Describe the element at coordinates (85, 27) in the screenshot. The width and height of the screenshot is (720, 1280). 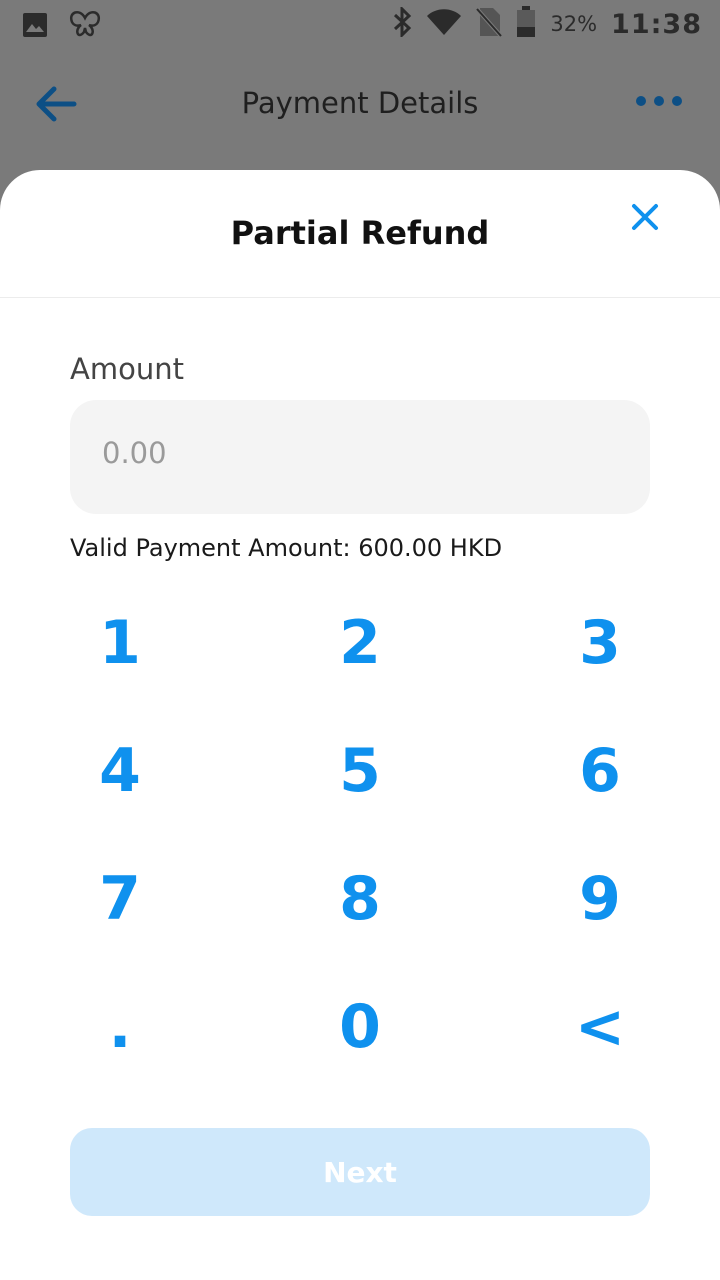
I see `butterfly-icon` at that location.